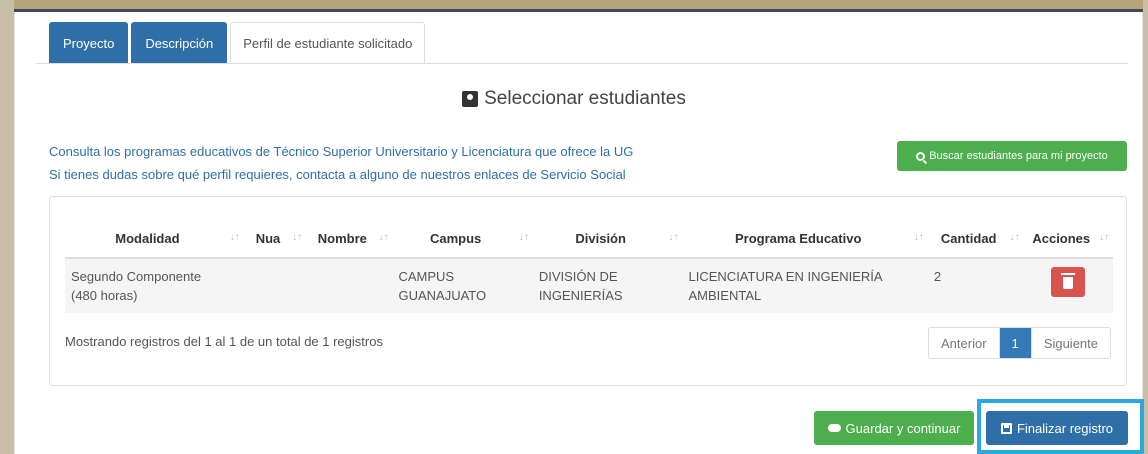 This screenshot has width=1148, height=454. What do you see at coordinates (574, 4) in the screenshot?
I see `header-stripe` at bounding box center [574, 4].